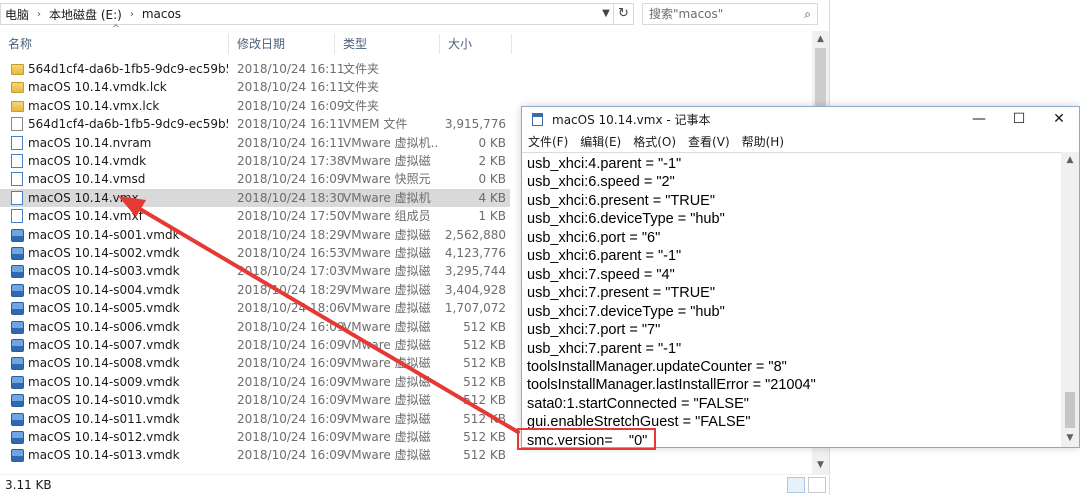 The height and width of the screenshot is (495, 1080). I want to click on menu-help: 帮助(H), so click(763, 142).